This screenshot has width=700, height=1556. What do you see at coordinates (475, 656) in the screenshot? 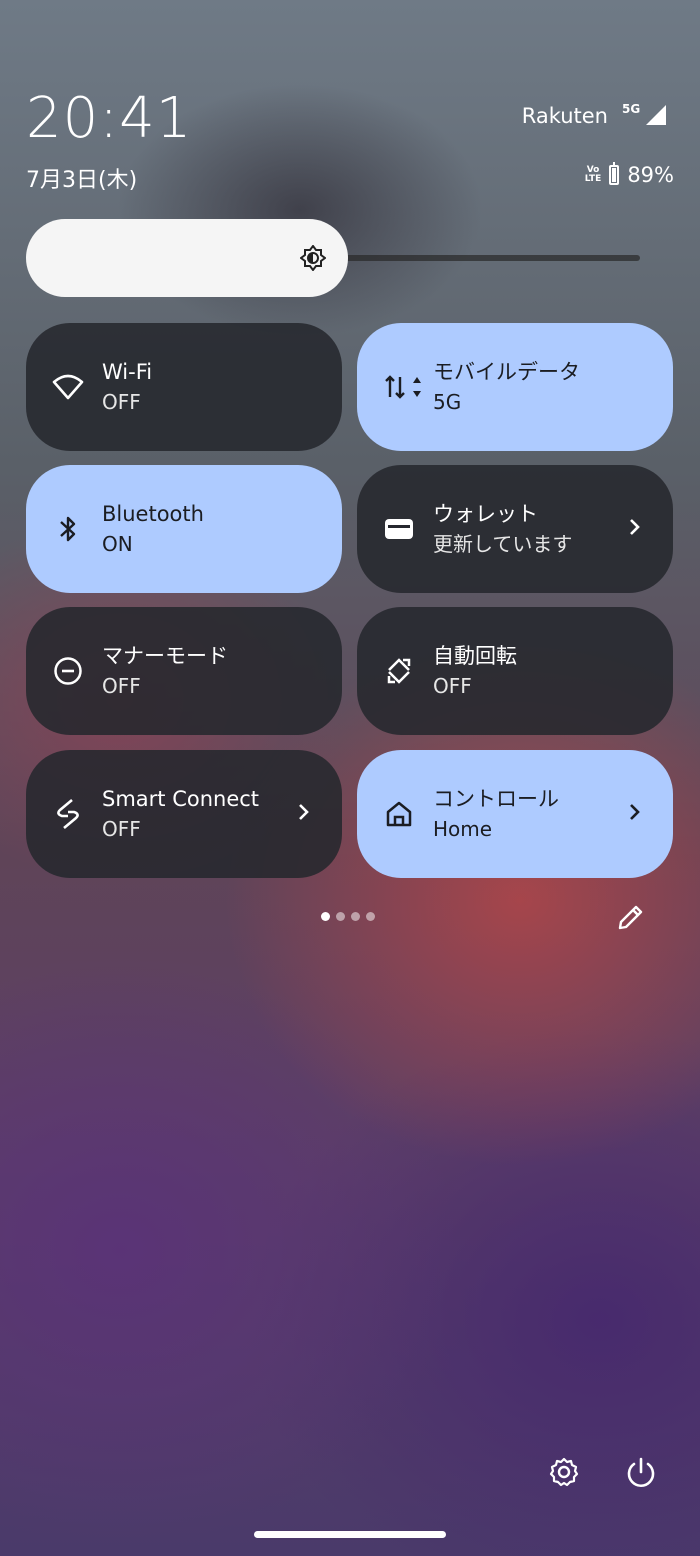
I see `tile-title: 自動回転` at bounding box center [475, 656].